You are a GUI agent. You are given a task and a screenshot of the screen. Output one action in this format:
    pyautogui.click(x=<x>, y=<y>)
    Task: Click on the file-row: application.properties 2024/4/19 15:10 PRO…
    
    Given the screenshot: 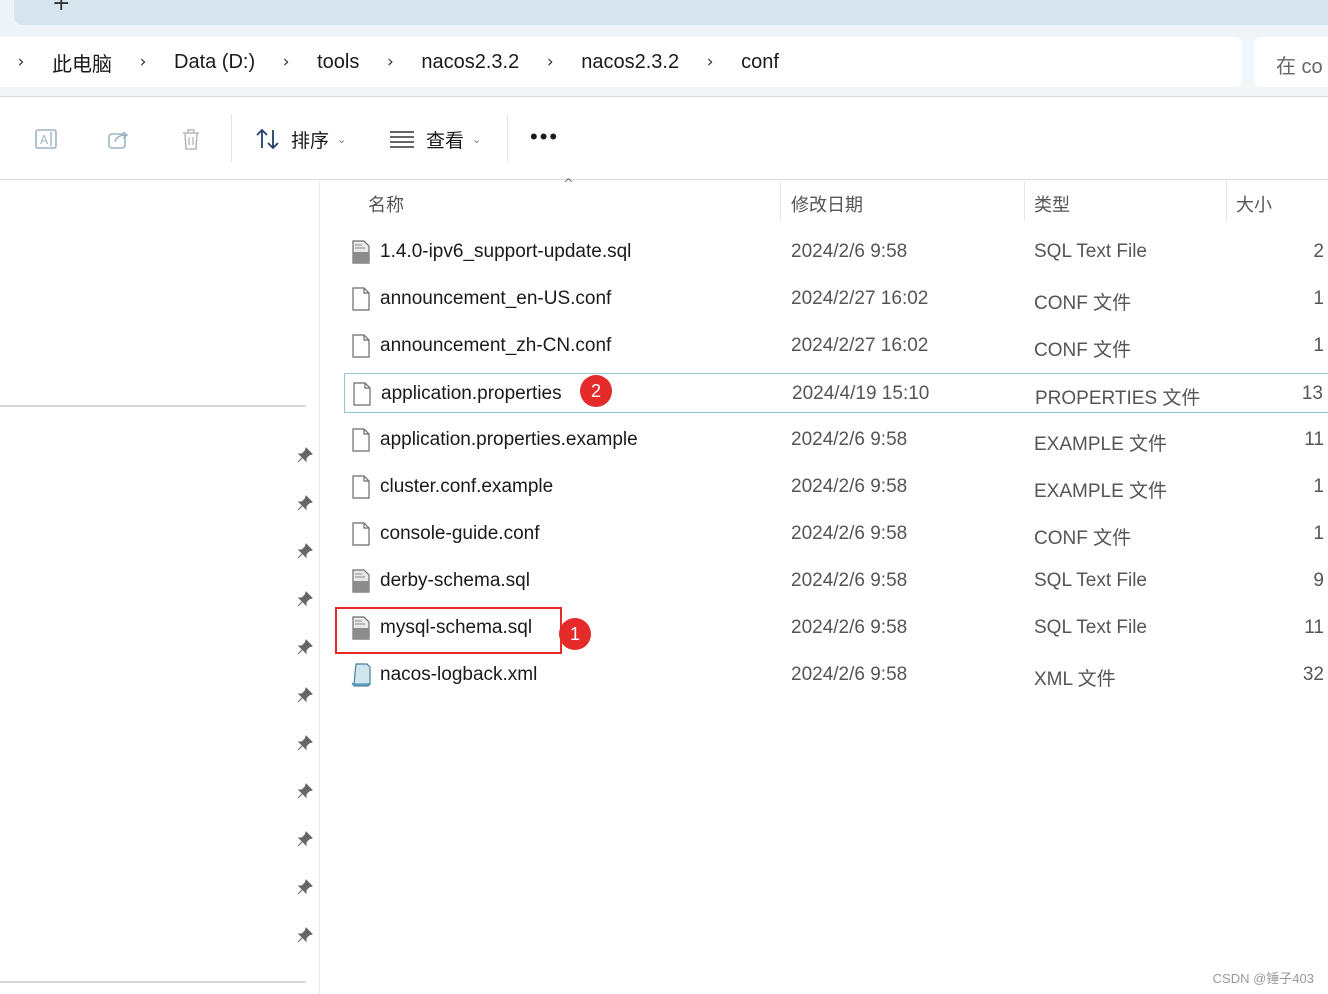 What is the action you would take?
    pyautogui.click(x=836, y=393)
    